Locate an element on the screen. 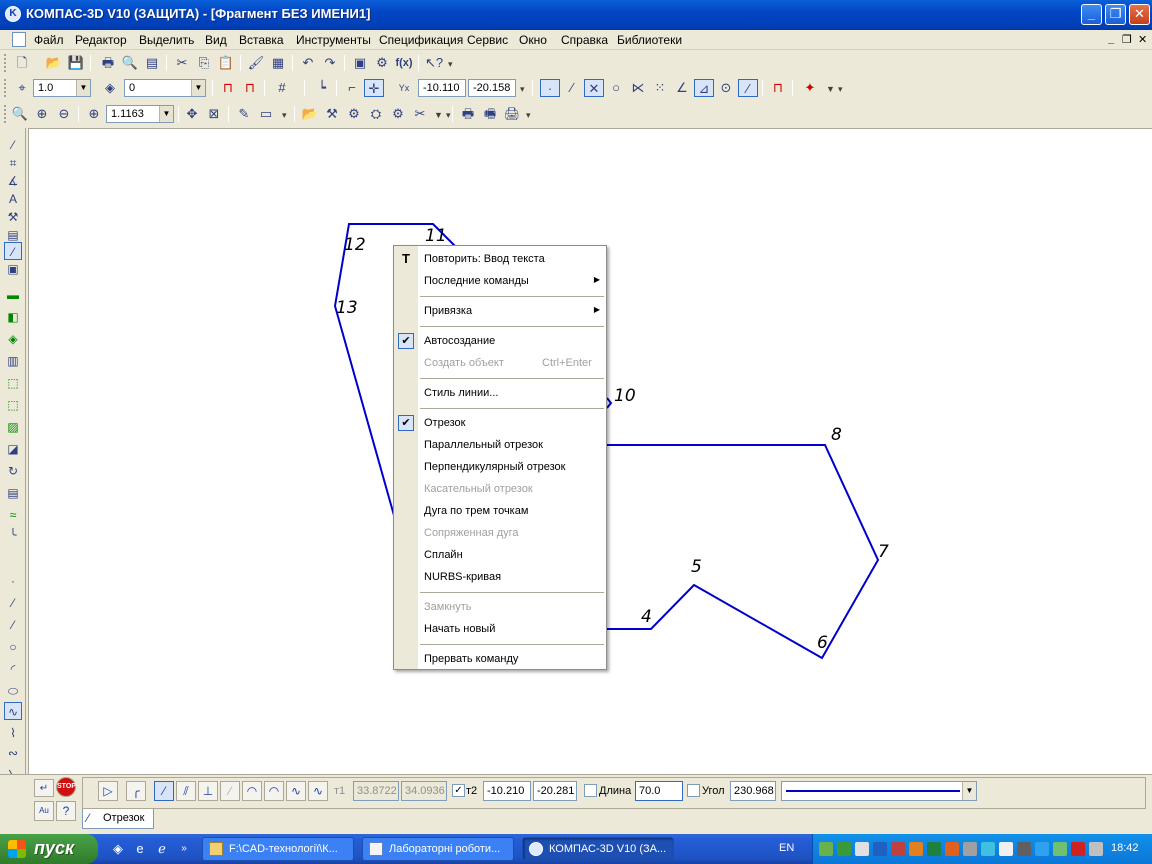 The image size is (1152, 864). tray-update-icon is located at coordinates (988, 849).